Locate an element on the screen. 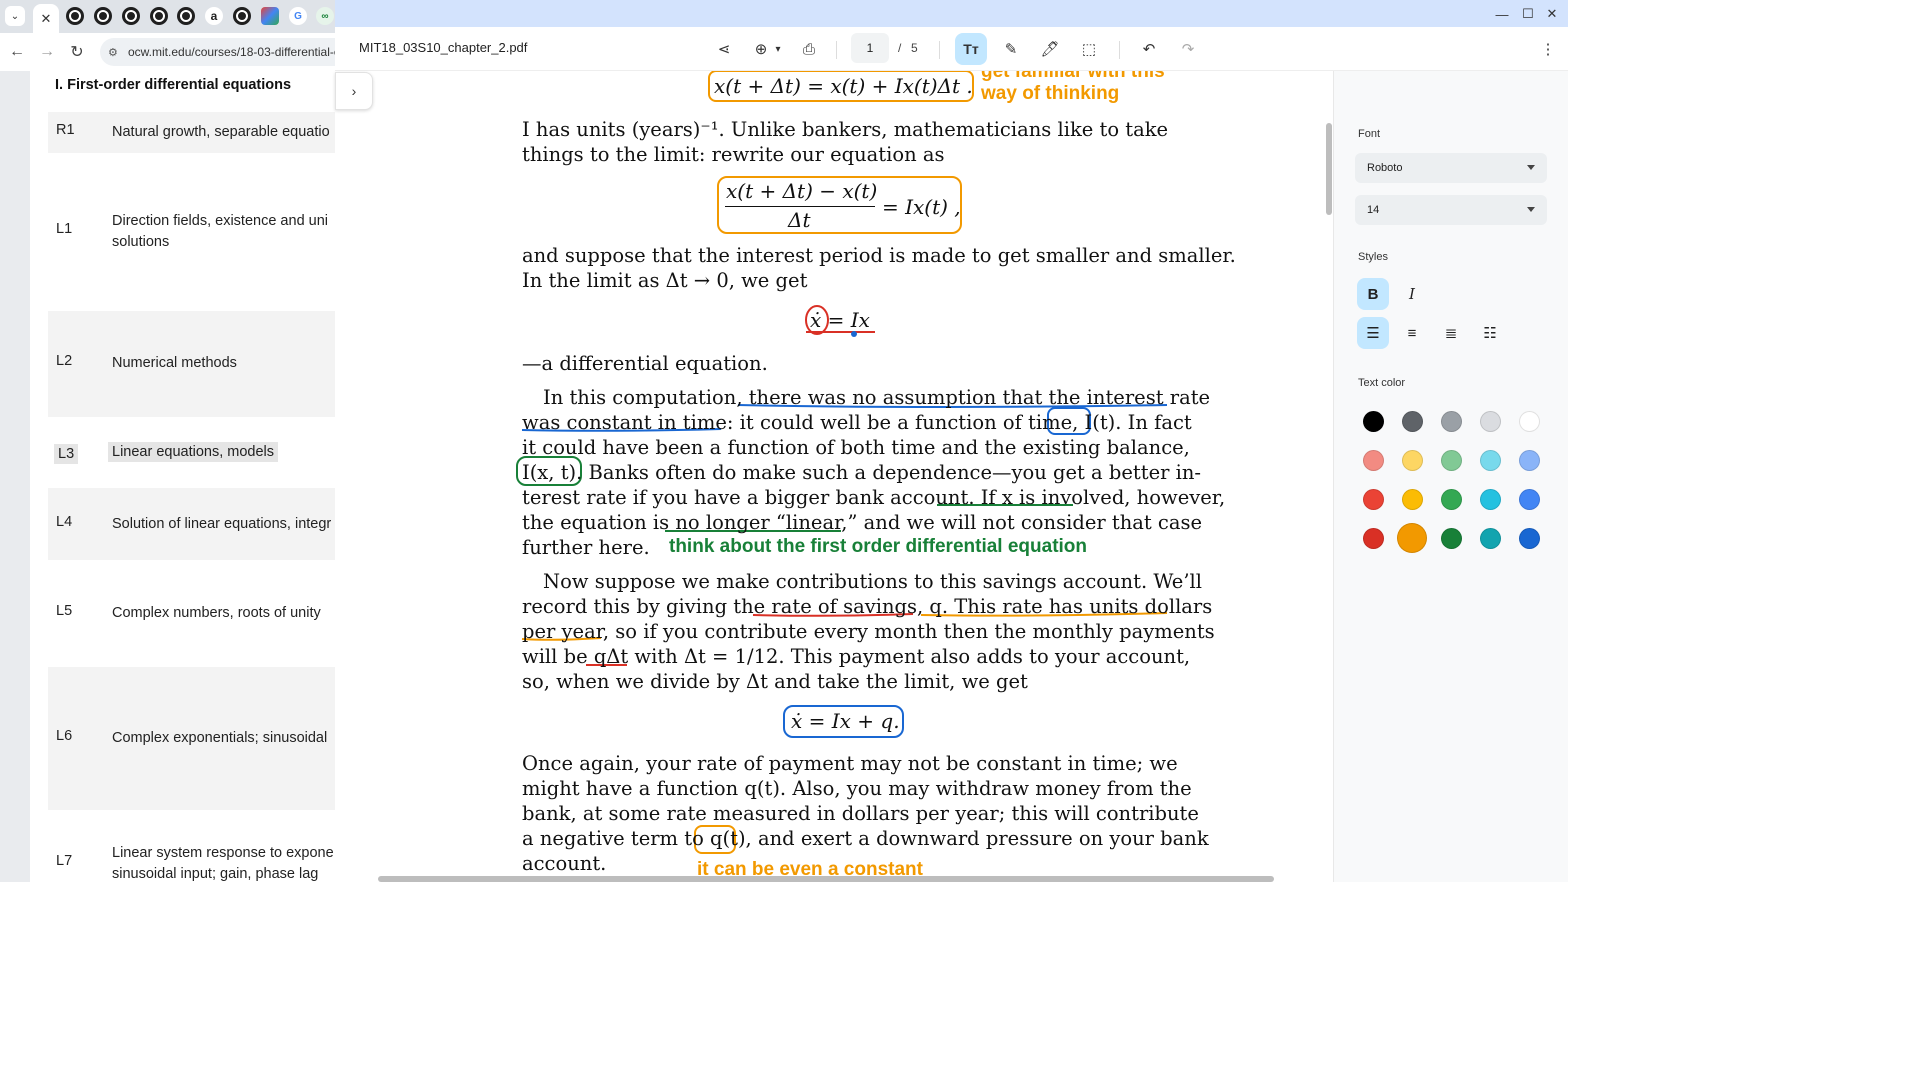 The width and height of the screenshot is (1920, 1080). session-code: L5 is located at coordinates (64, 611).